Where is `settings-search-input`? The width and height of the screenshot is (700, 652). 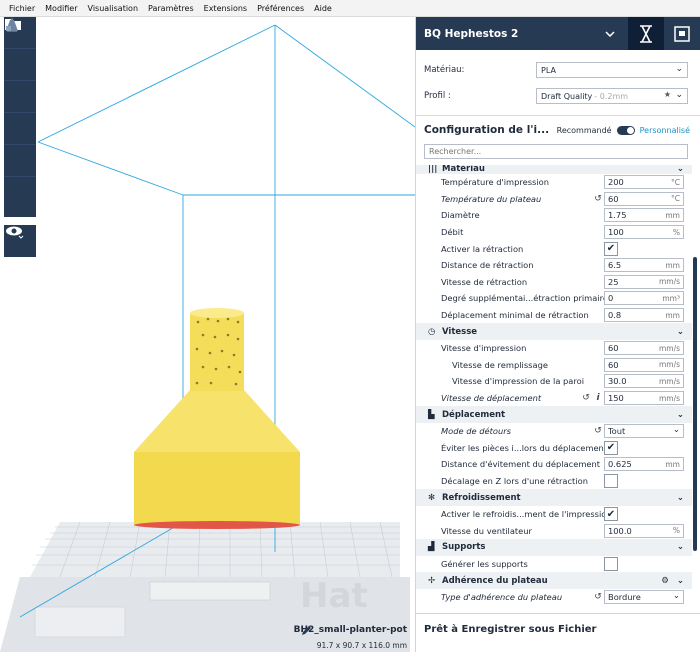
settings-search-input is located at coordinates (556, 151).